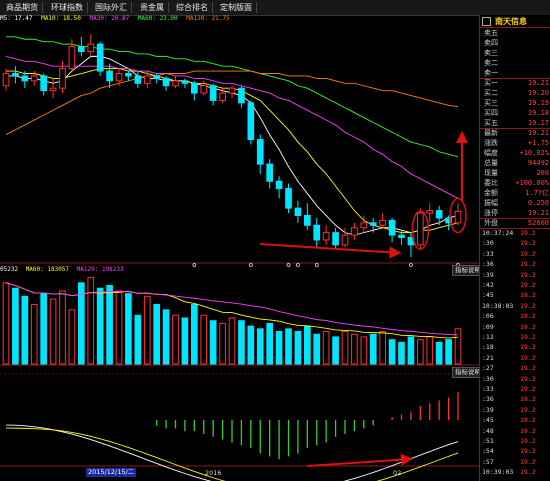 This screenshot has width=550, height=481. What do you see at coordinates (515, 193) in the screenshot?
I see `stat-row-6: 金额 1.77亿` at bounding box center [515, 193].